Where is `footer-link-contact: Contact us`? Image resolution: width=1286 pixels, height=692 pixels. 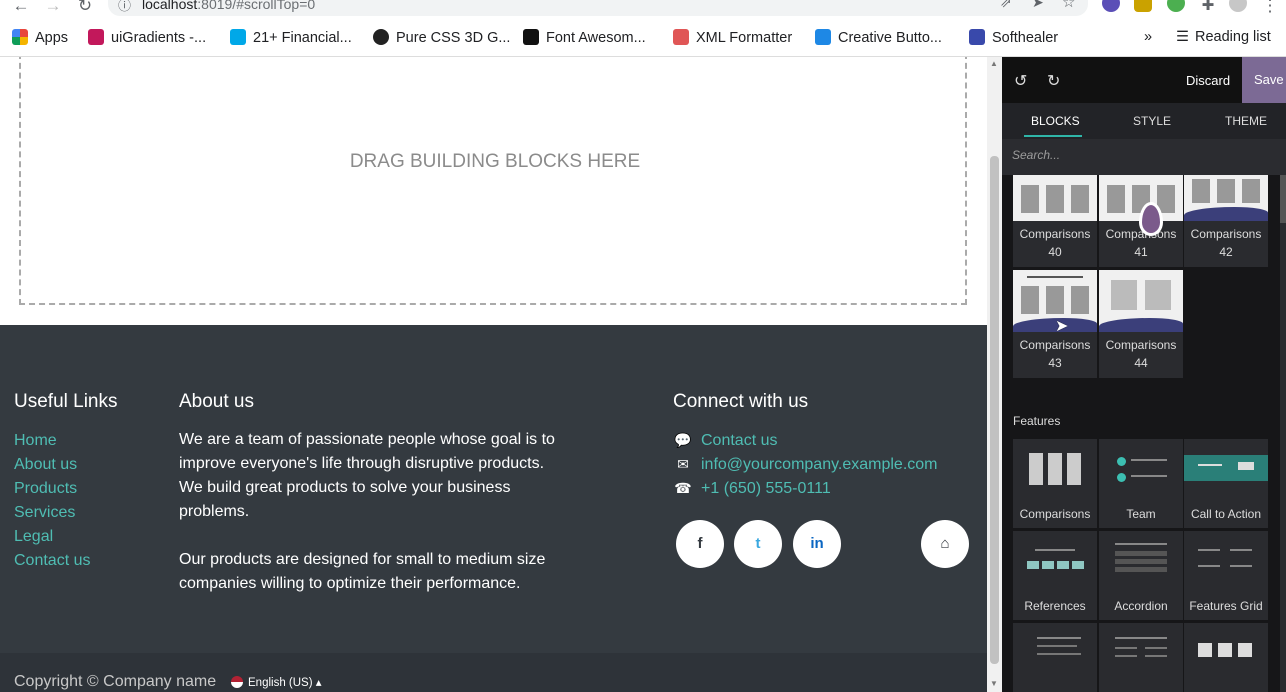
footer-link-contact: Contact us is located at coordinates (52, 561).